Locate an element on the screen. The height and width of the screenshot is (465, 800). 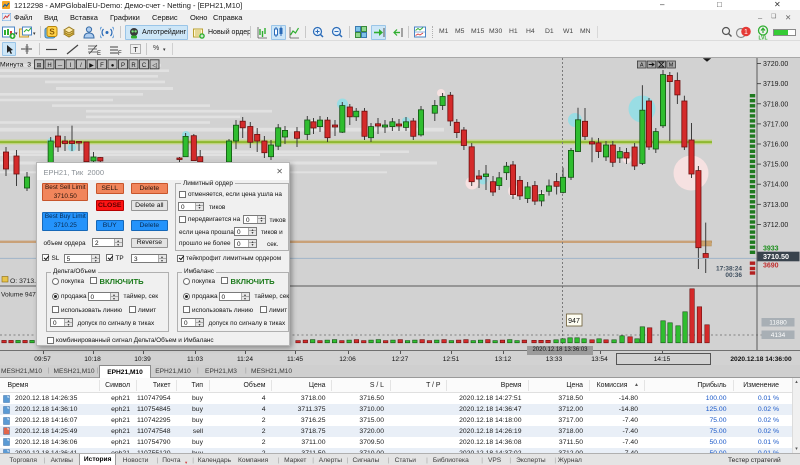
svg-text: 3717.00 is located at coordinates (775, 124).